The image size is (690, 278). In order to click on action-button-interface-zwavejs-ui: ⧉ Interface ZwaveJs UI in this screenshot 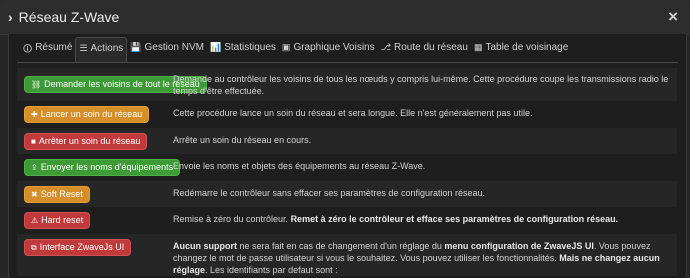, I will do `click(78, 247)`.